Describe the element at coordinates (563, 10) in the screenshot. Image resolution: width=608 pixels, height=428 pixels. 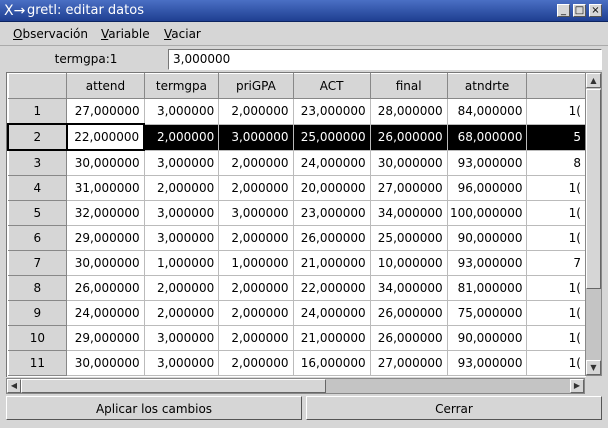
I see `minimize-button: _` at that location.